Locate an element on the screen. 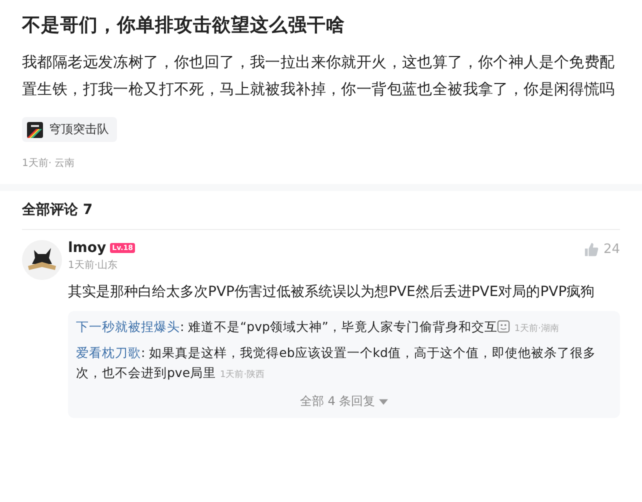  post-title: 不是哥们，你单排攻击欲望这么强干啥 is located at coordinates (184, 25).